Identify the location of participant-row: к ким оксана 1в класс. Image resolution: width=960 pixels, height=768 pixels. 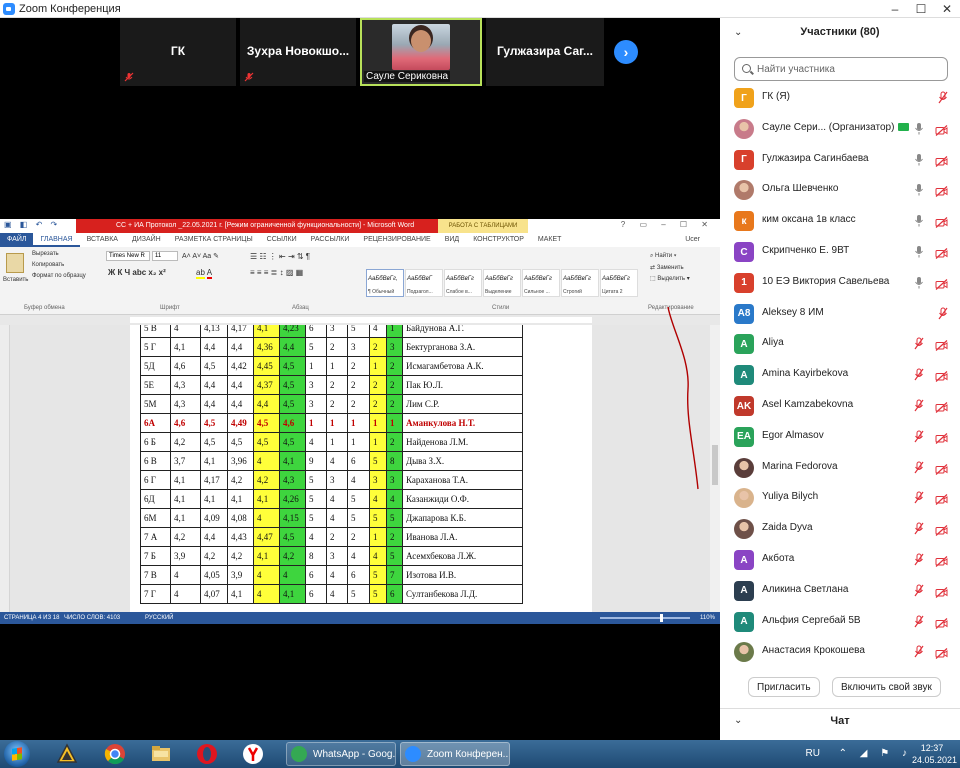
(840, 221).